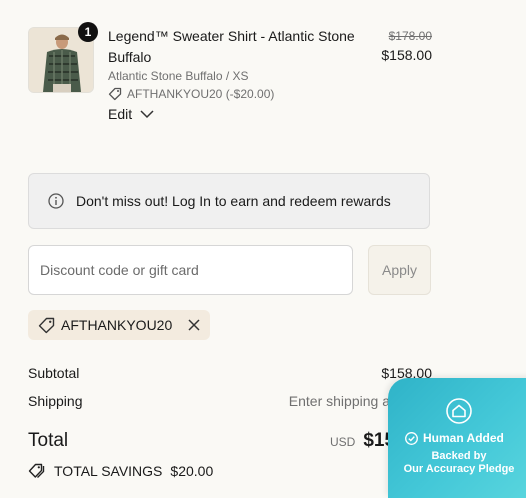  I want to click on discount-code-input, so click(190, 270).